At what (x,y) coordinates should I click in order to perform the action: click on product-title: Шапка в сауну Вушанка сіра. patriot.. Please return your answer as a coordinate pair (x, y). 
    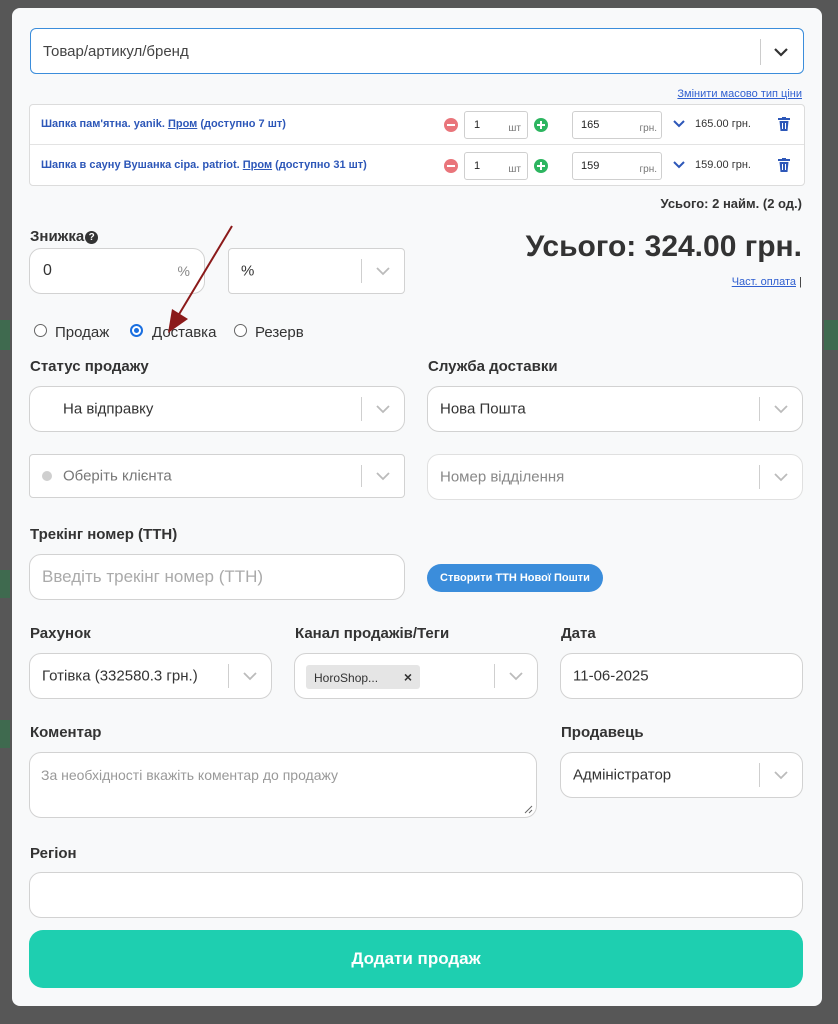
    Looking at the image, I should click on (140, 165).